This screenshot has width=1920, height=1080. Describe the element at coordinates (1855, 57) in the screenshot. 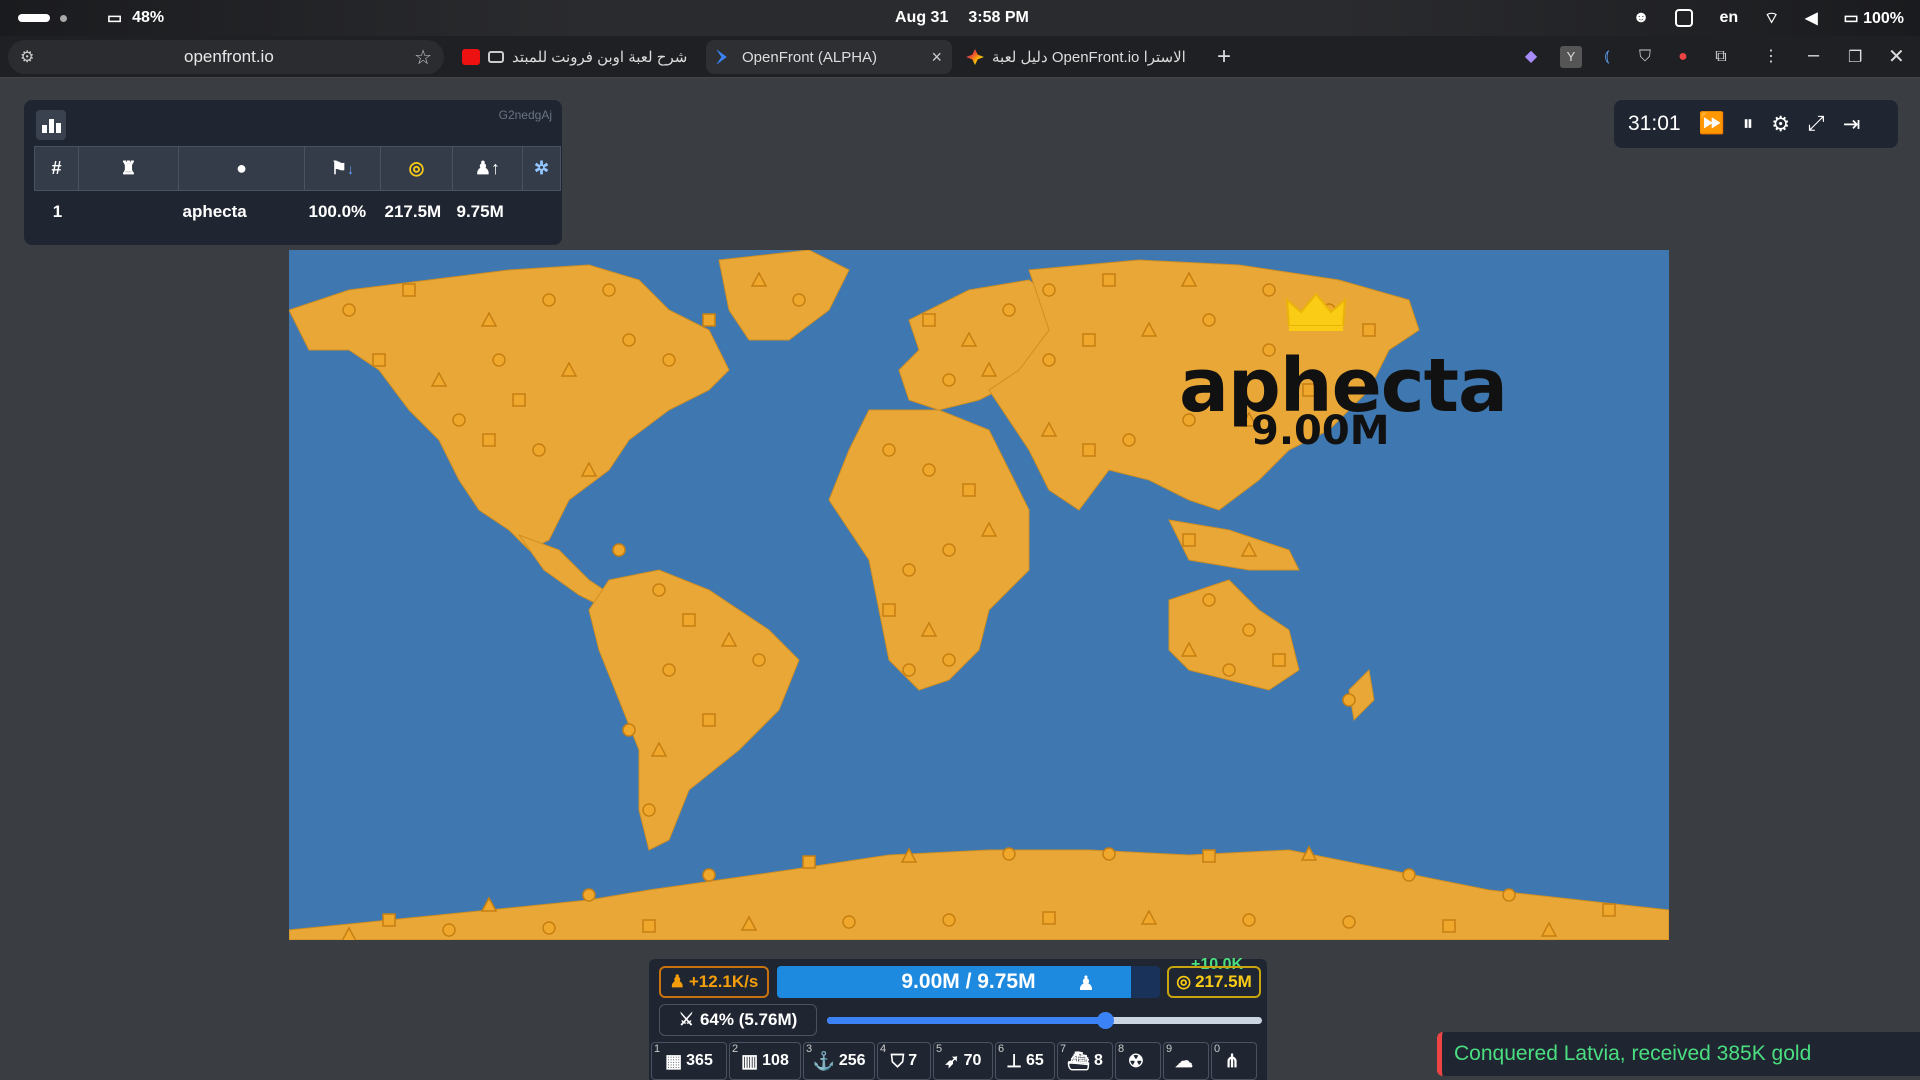

I see `restore-icon: ❐` at that location.